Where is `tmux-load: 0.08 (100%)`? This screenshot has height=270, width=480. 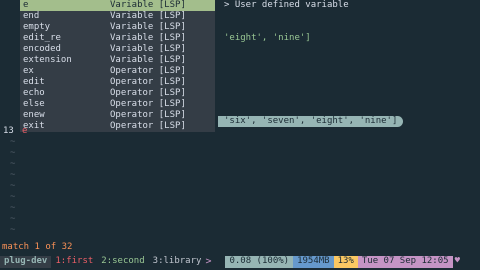 tmux-load: 0.08 (100%) is located at coordinates (259, 261).